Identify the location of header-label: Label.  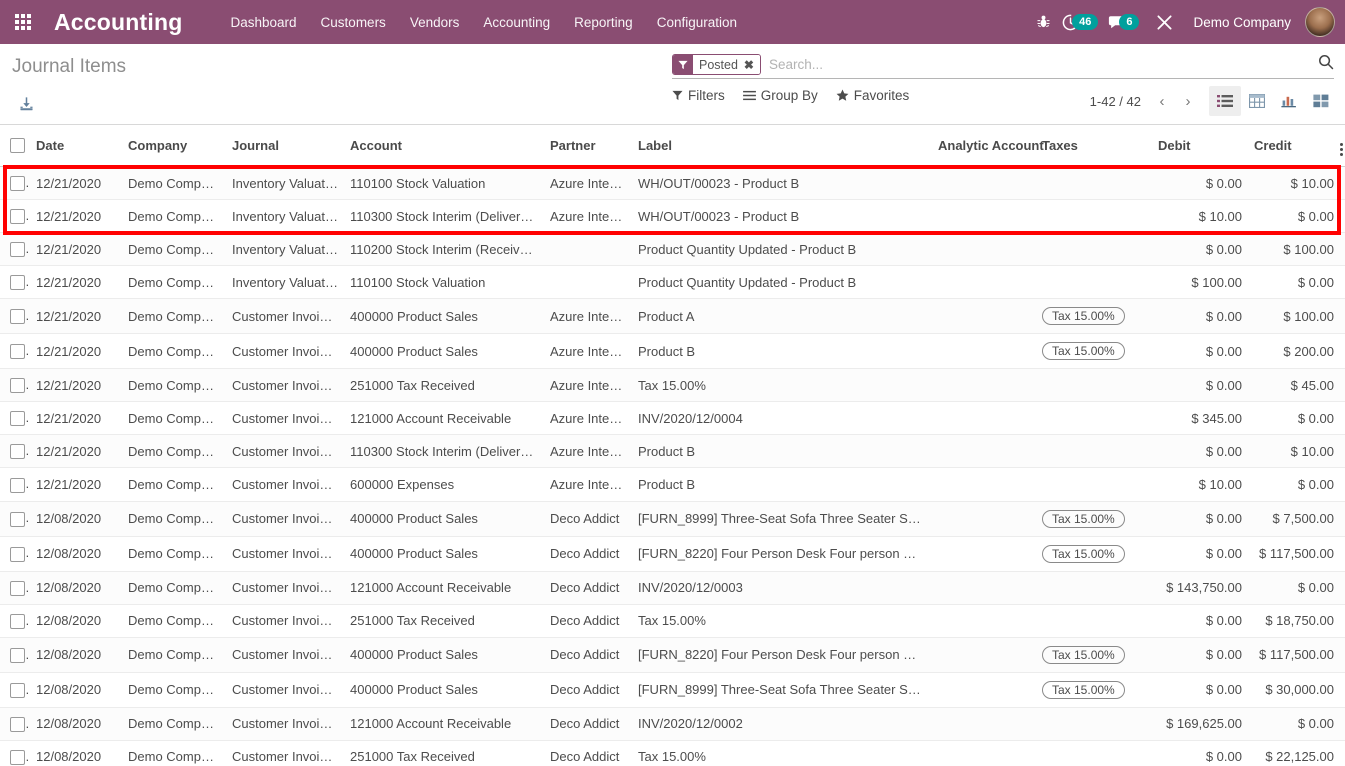
(782, 146).